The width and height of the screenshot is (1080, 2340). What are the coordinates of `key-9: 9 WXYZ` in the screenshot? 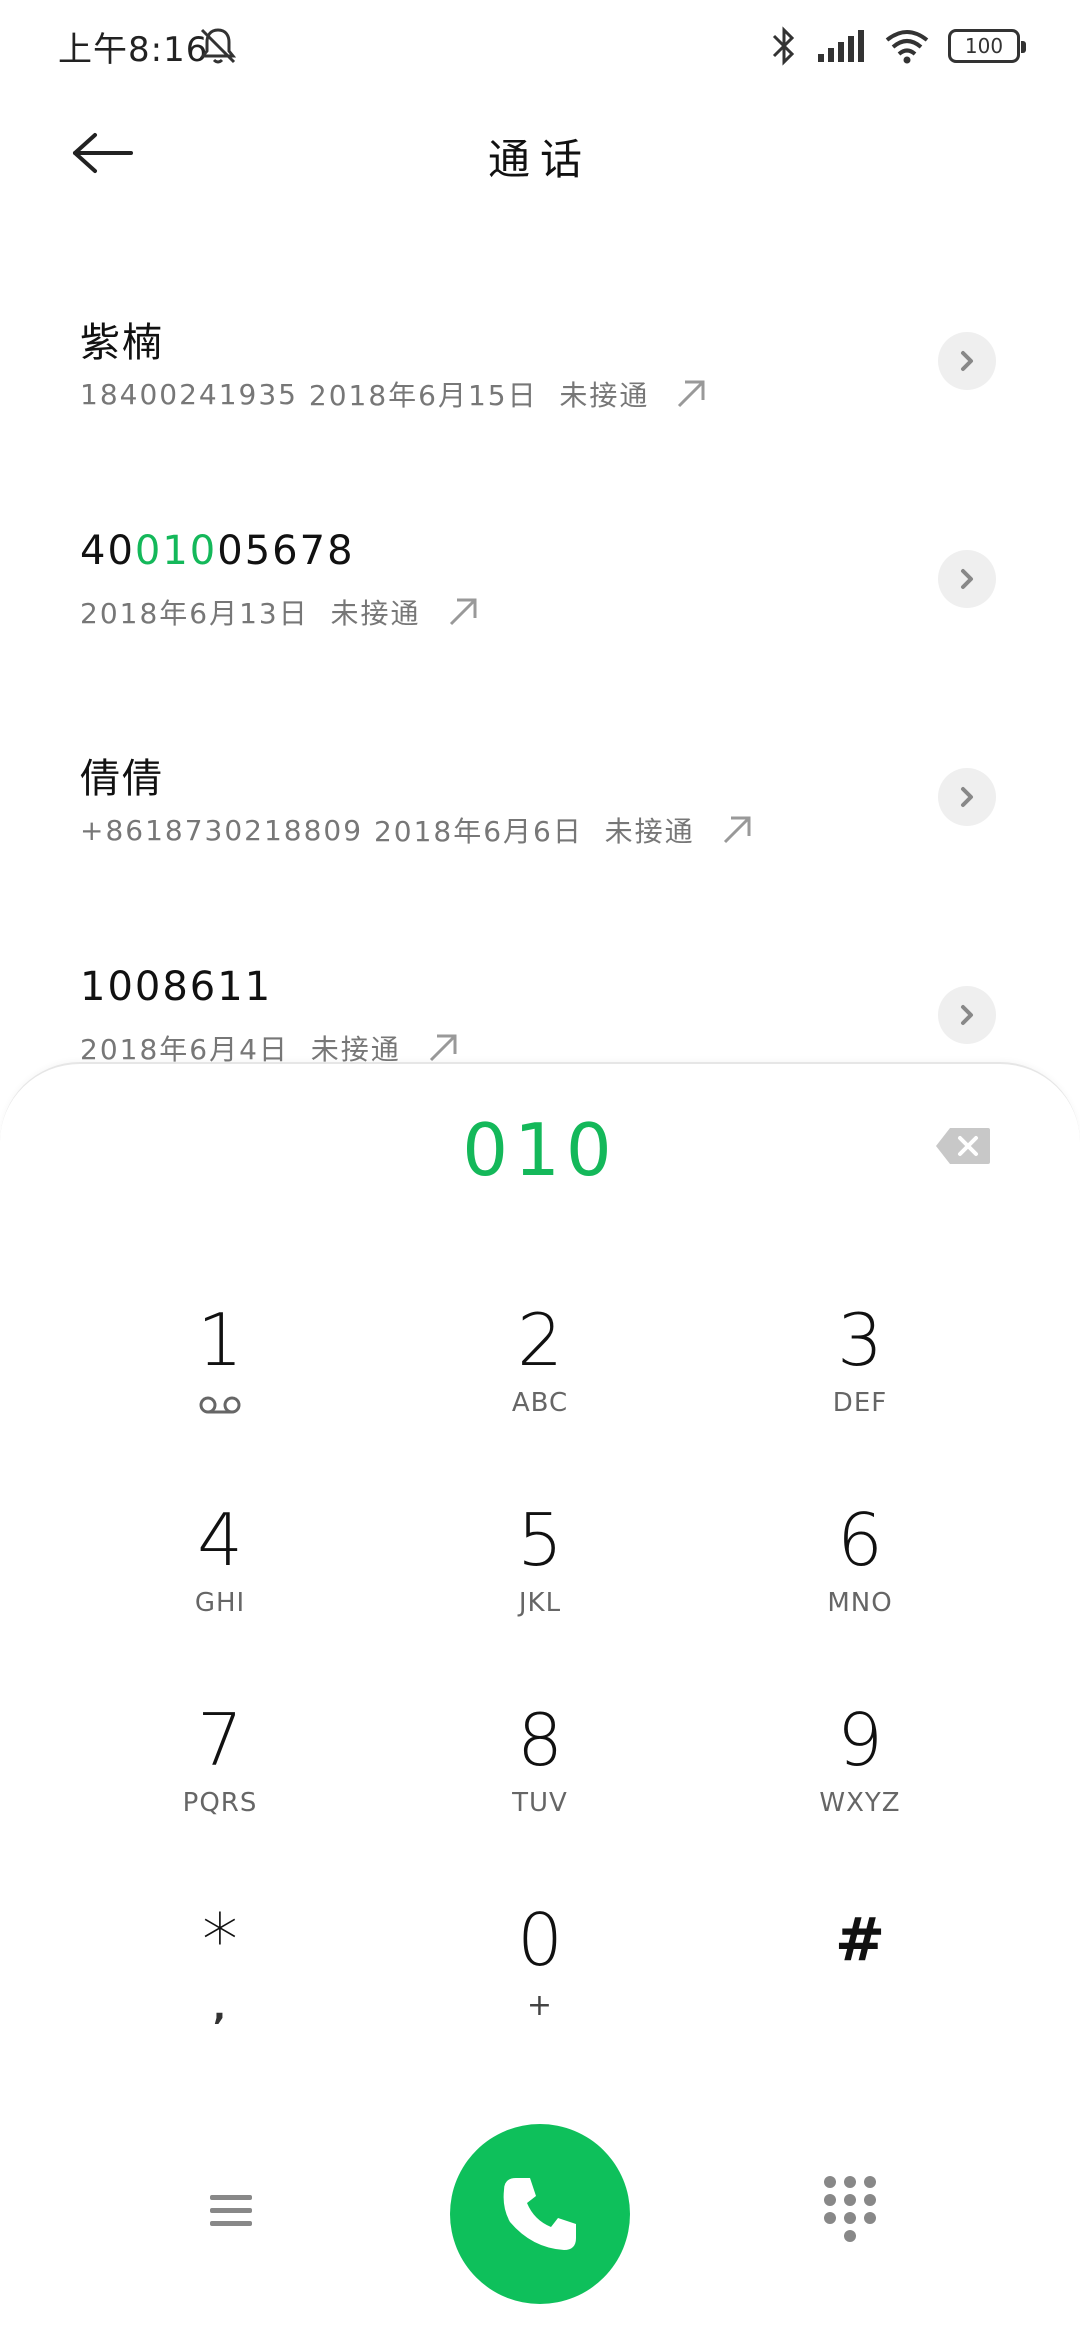 It's located at (860, 1779).